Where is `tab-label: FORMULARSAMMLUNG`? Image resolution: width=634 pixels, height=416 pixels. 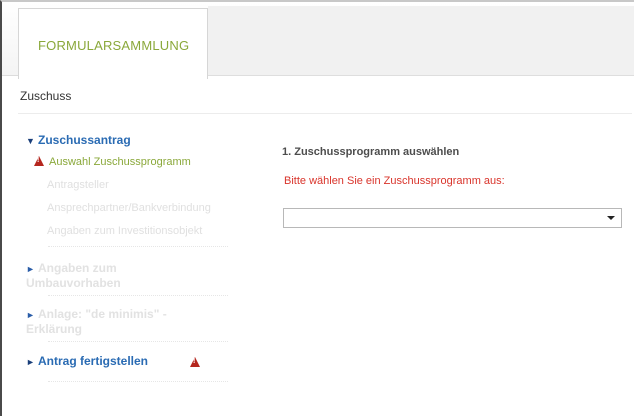 tab-label: FORMULARSAMMLUNG is located at coordinates (114, 45).